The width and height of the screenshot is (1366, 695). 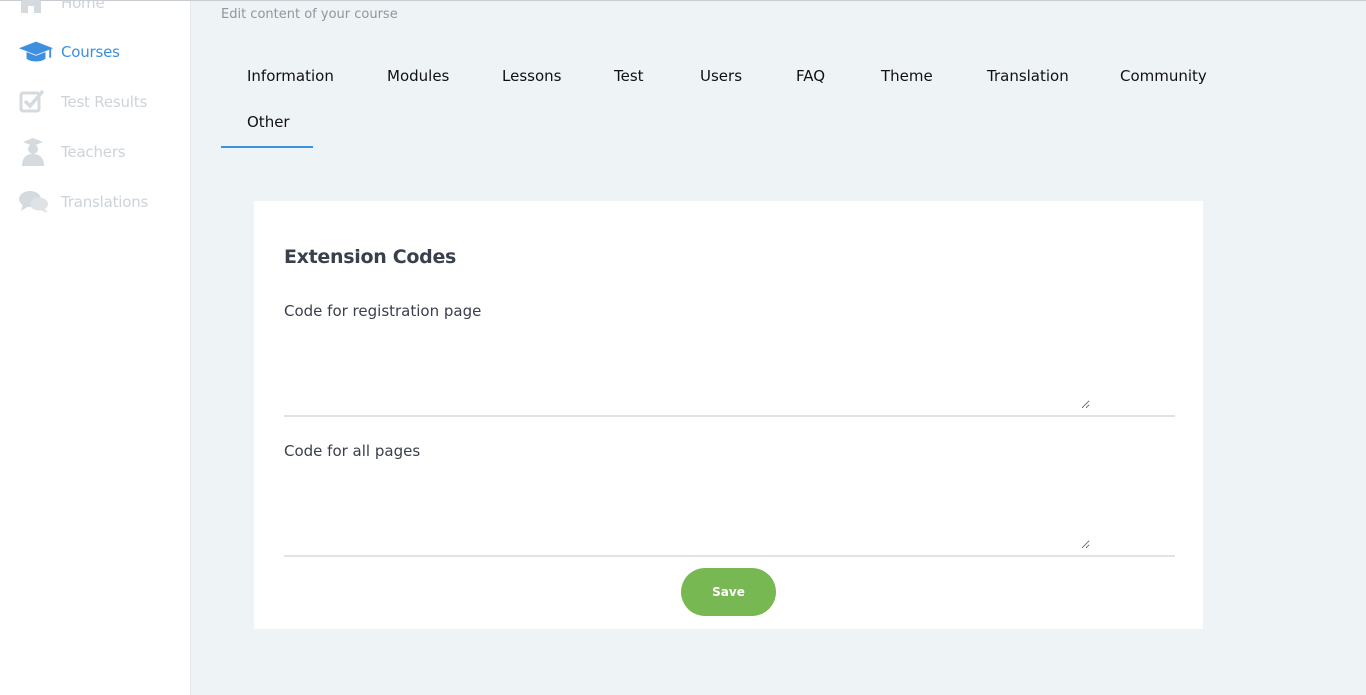 I want to click on sidebar-item-label: Teachers, so click(x=93, y=152).